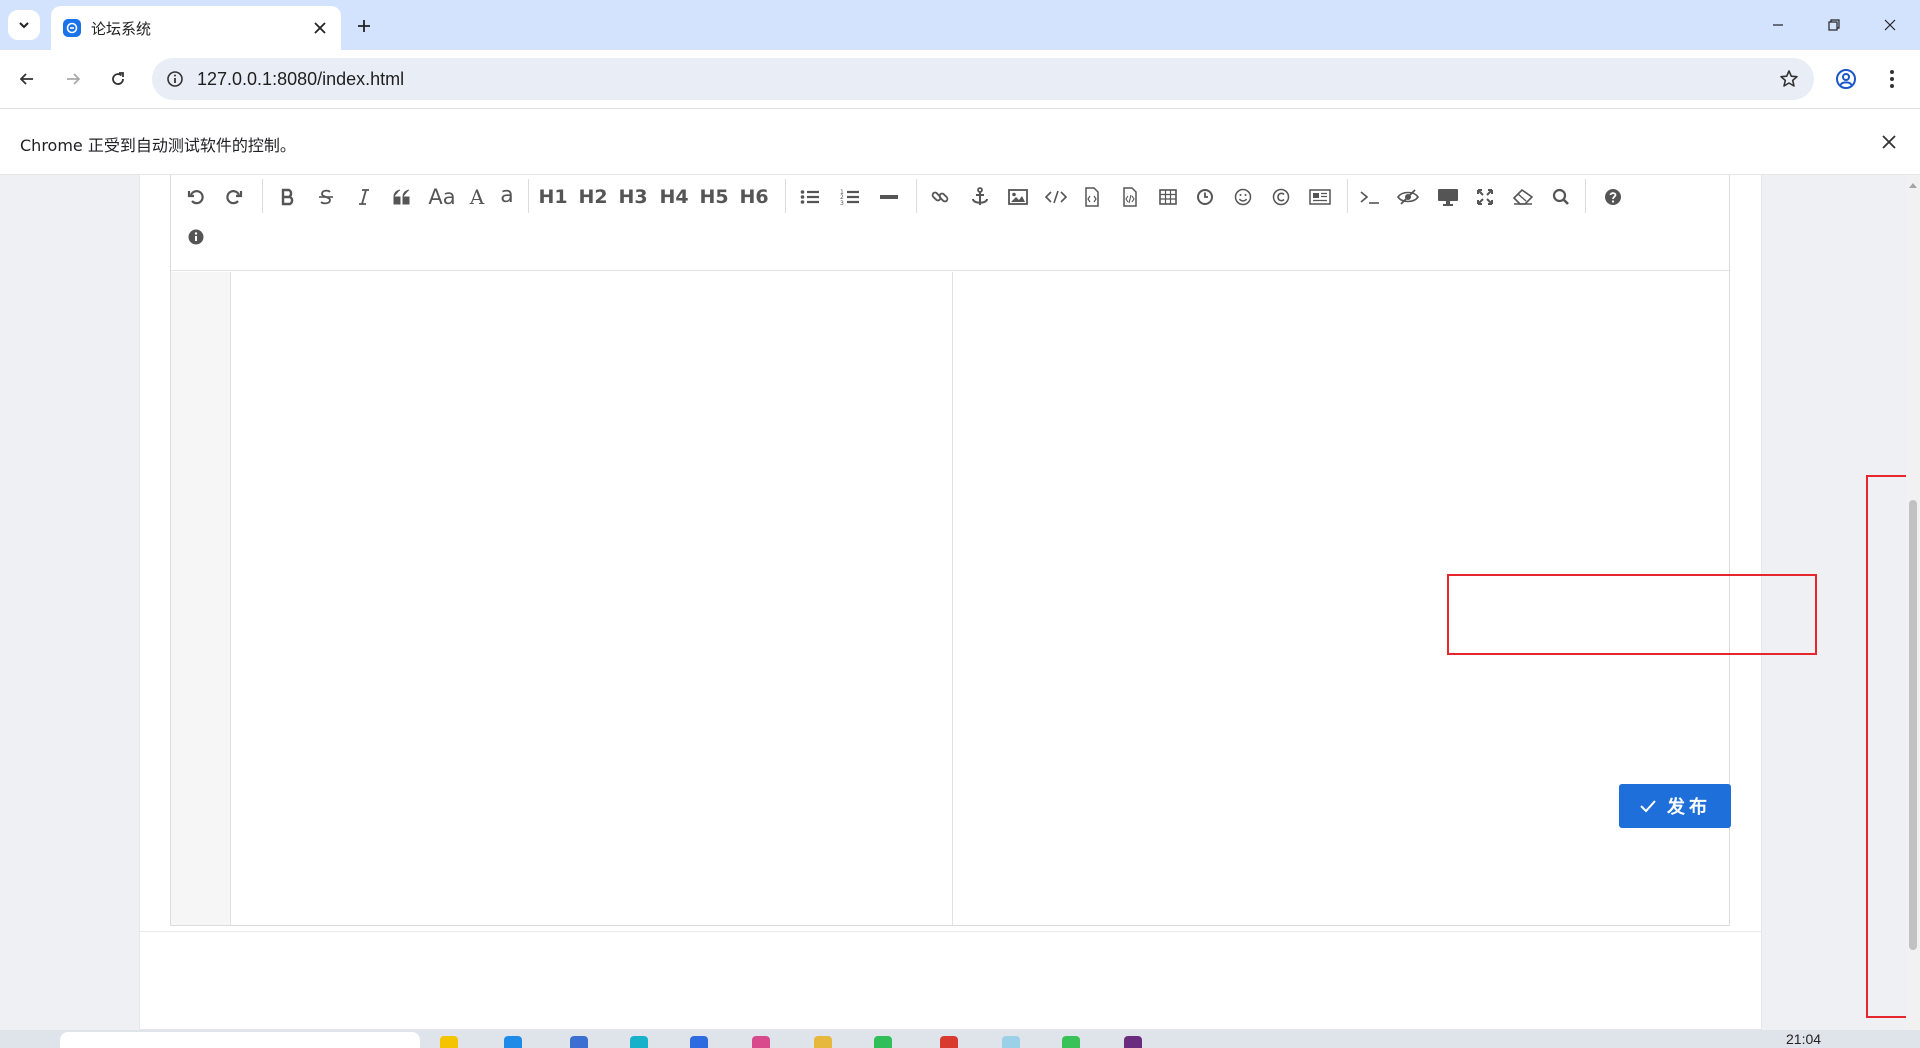 Image resolution: width=1920 pixels, height=1048 pixels. What do you see at coordinates (960, 1039) in the screenshot?
I see `os-taskbar: 21:04` at bounding box center [960, 1039].